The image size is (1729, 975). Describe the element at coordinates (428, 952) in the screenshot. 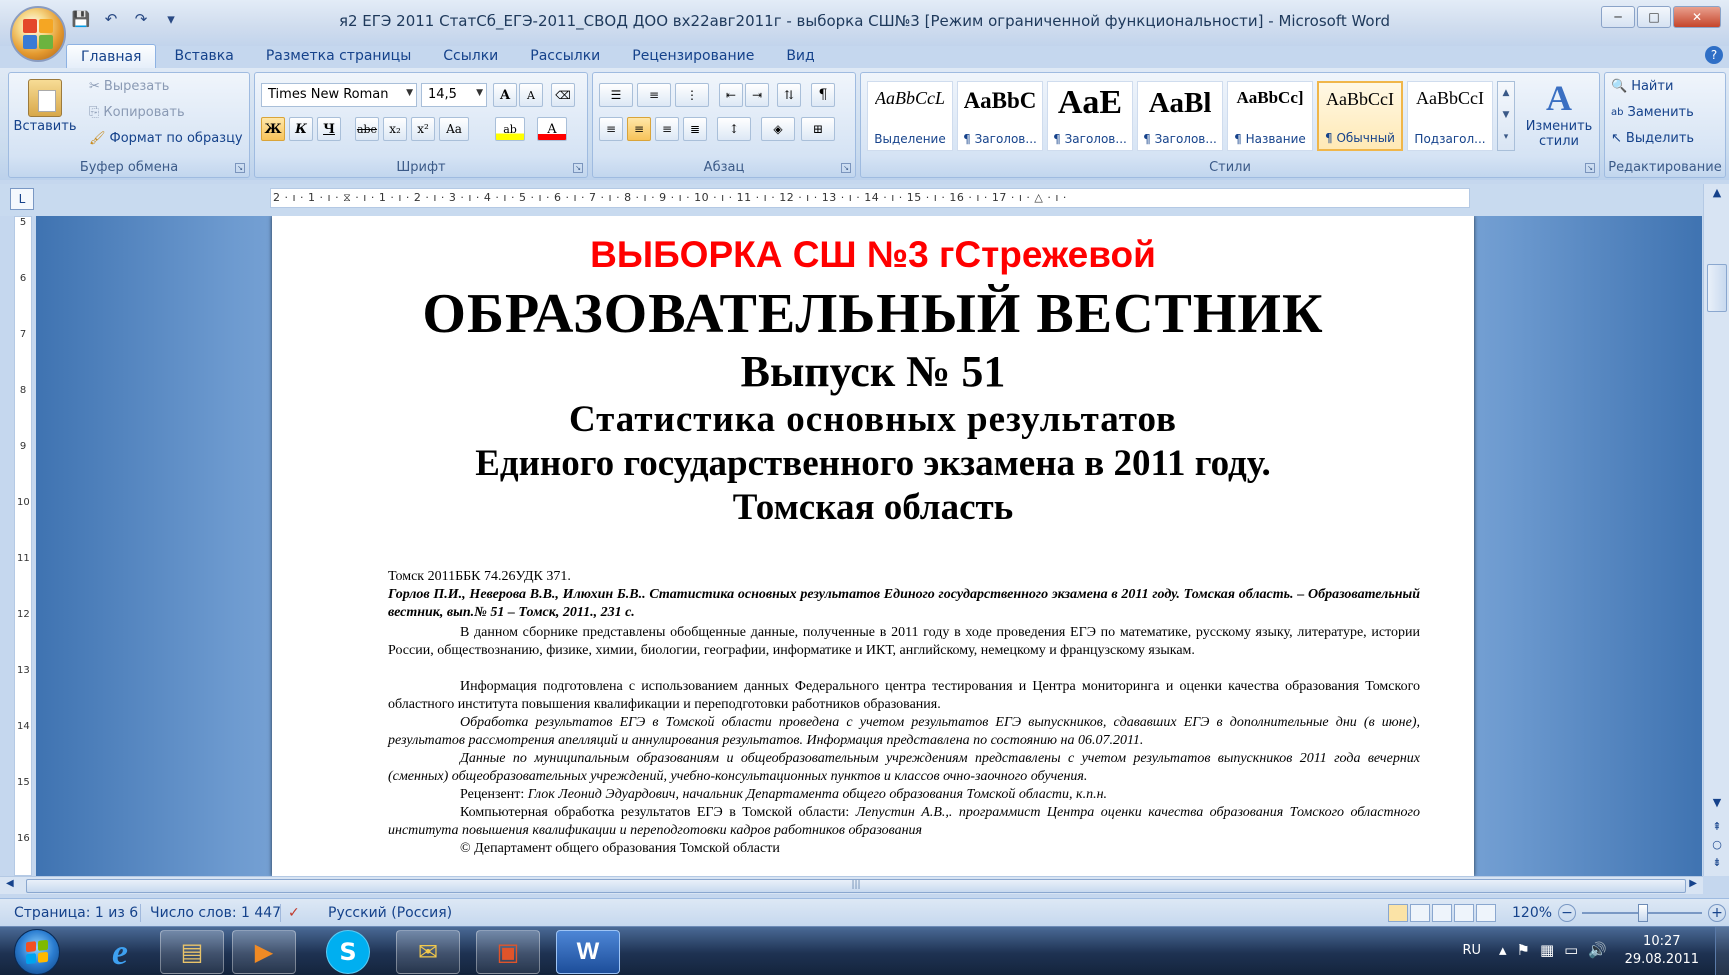

I see `outlook-icon: ✉` at that location.